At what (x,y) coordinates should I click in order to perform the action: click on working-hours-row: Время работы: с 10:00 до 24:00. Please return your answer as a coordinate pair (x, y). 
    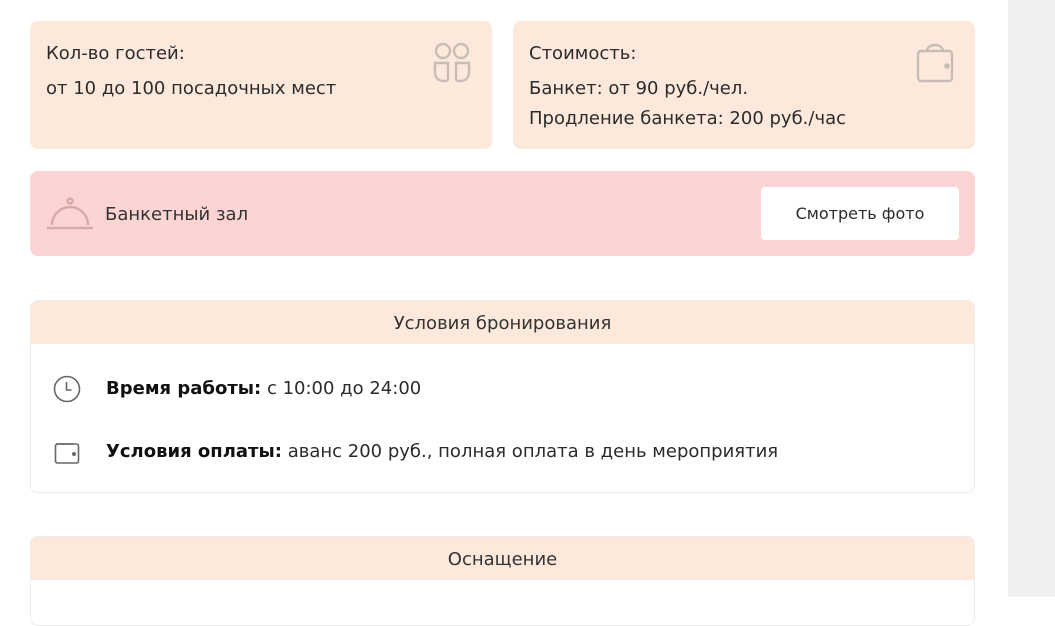
    Looking at the image, I should click on (502, 389).